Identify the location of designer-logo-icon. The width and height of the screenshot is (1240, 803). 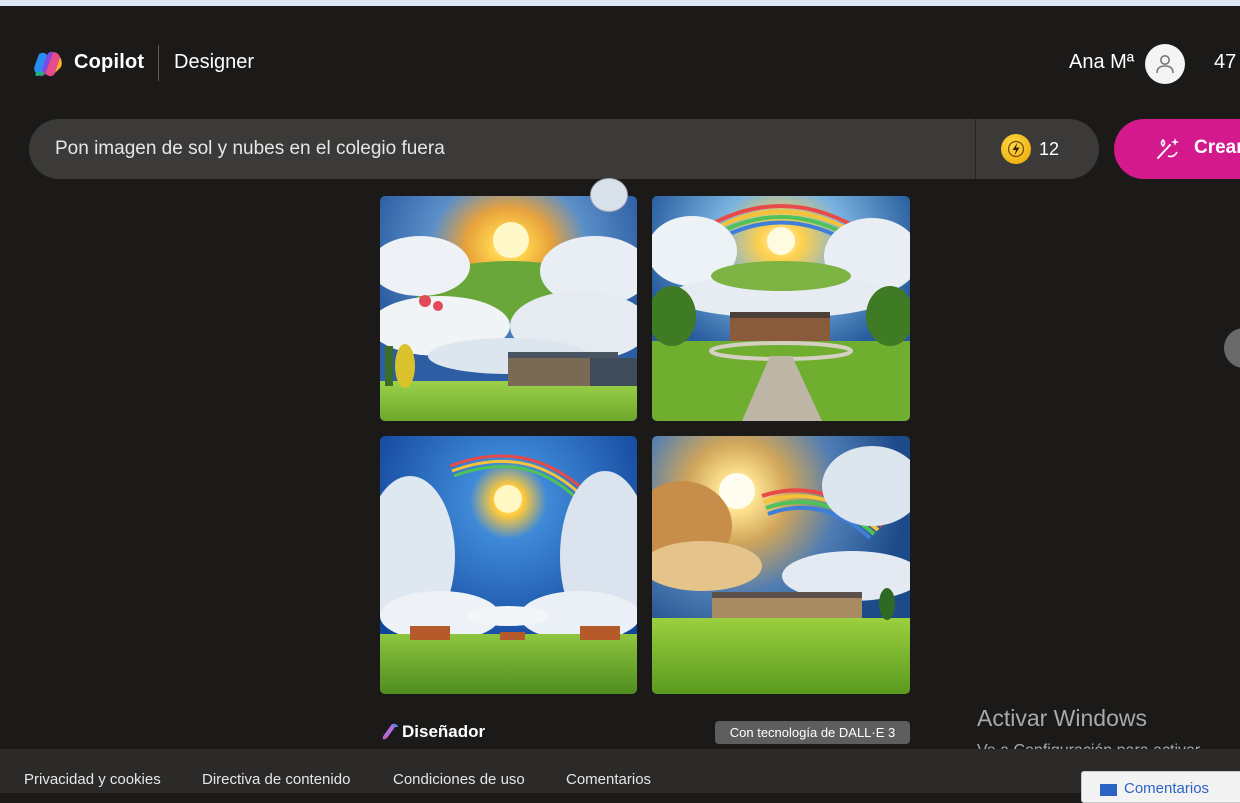
(390, 731).